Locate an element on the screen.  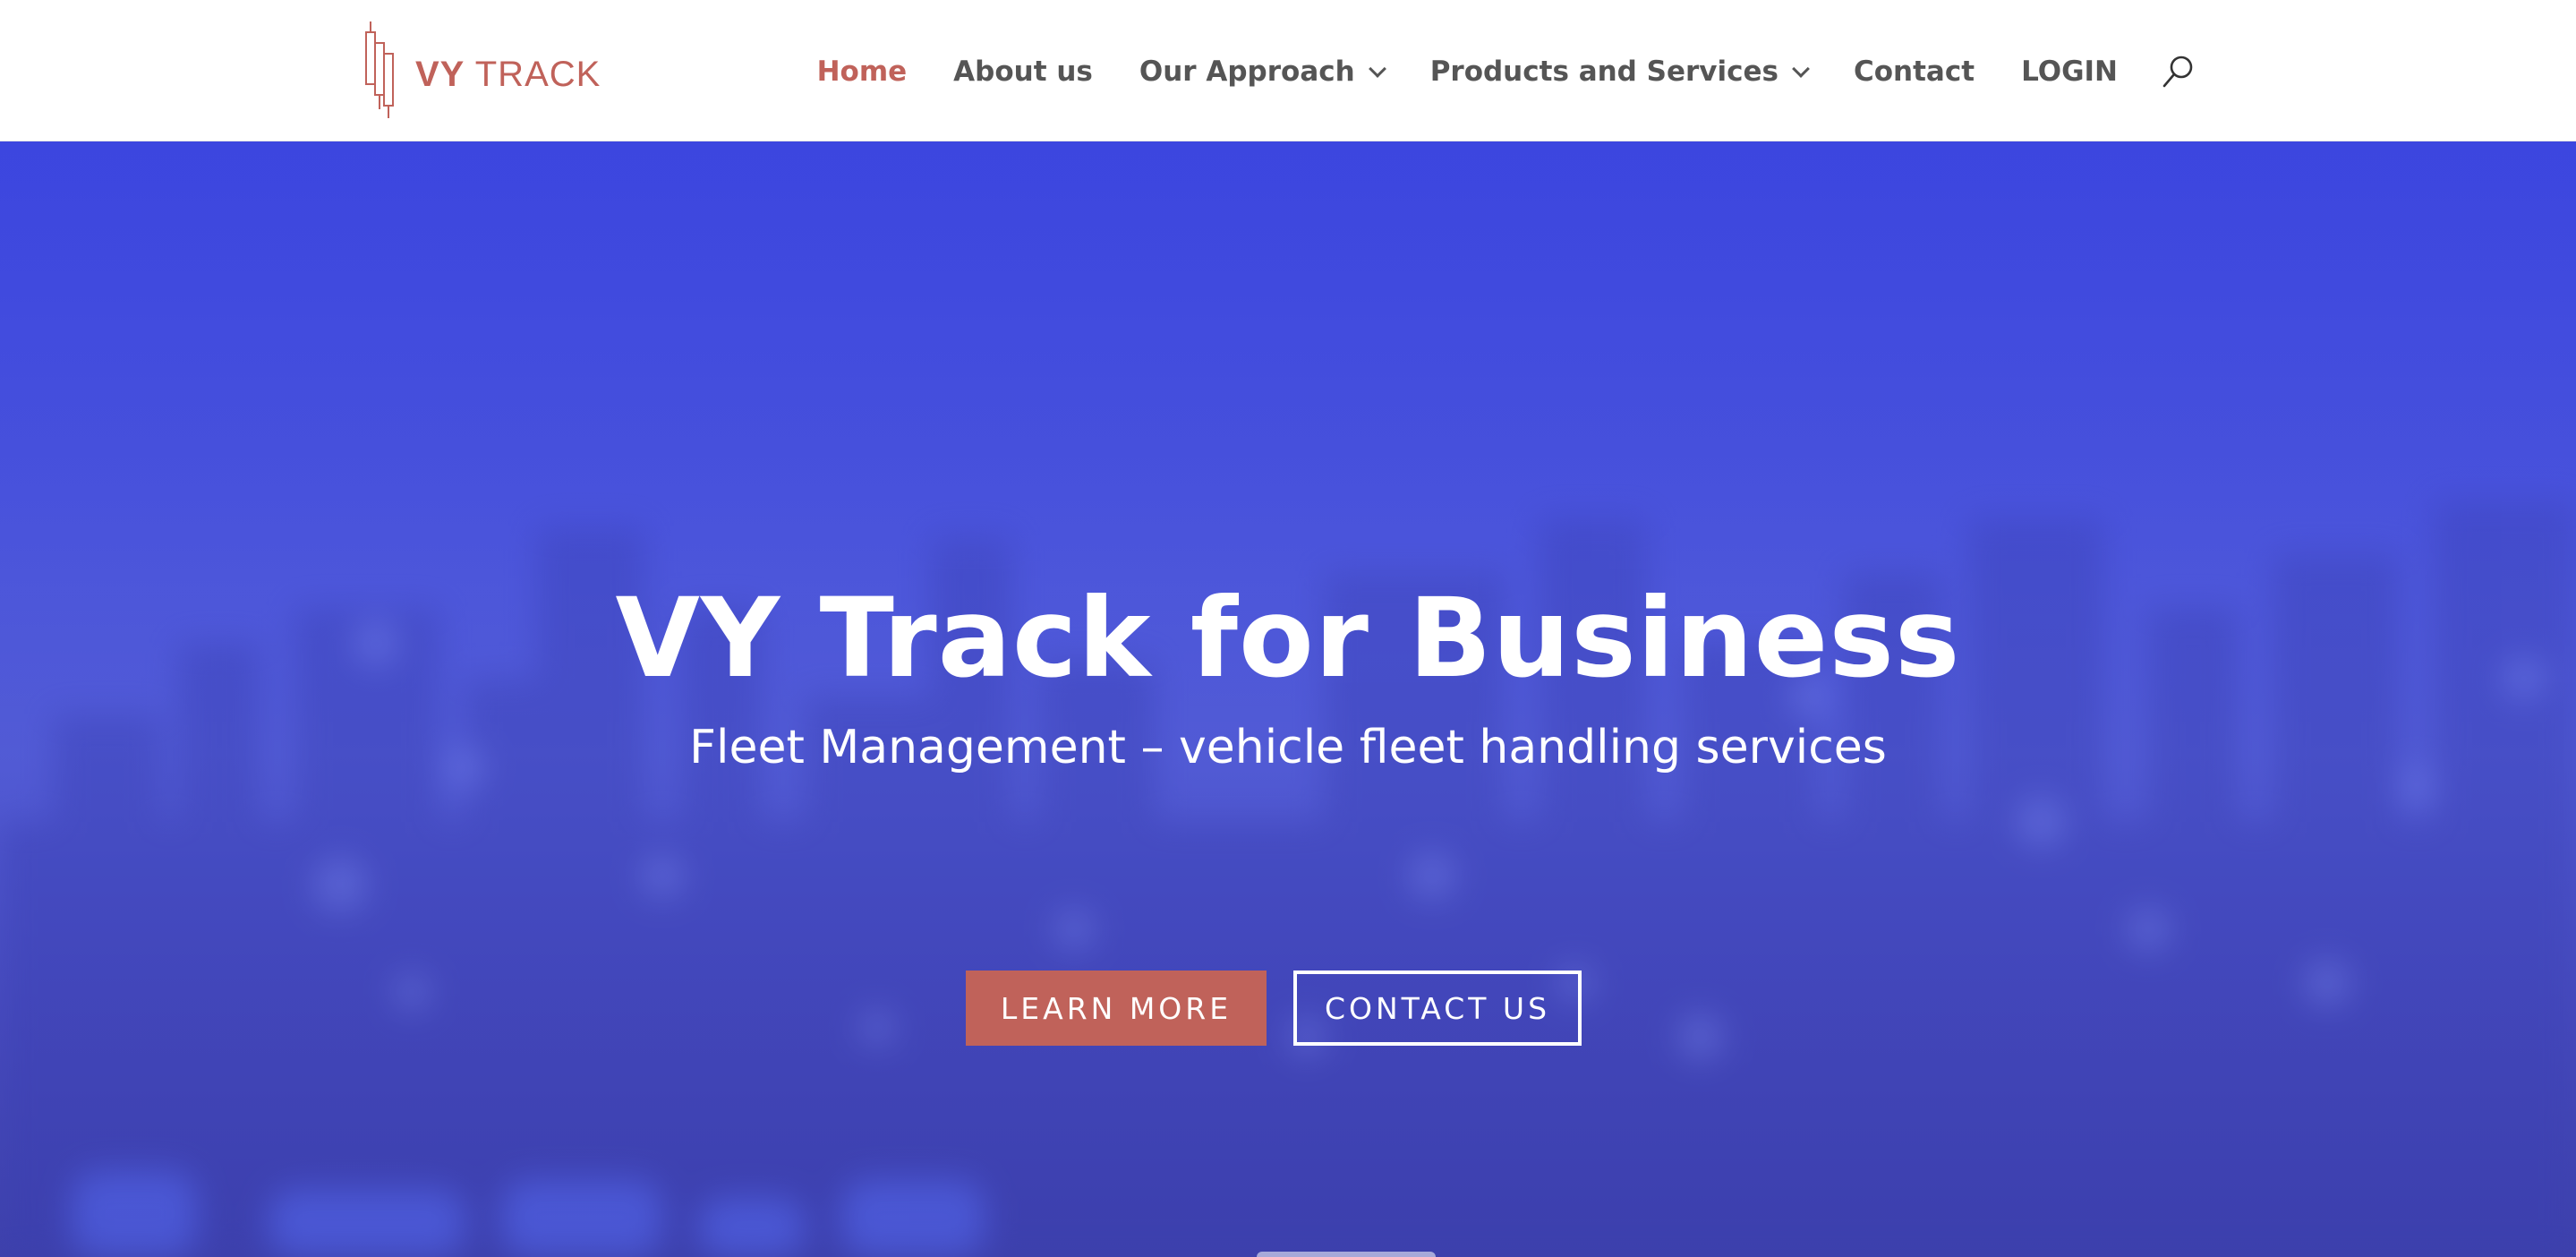
nav-item-products-and-services: Products and Services is located at coordinates (1619, 72).